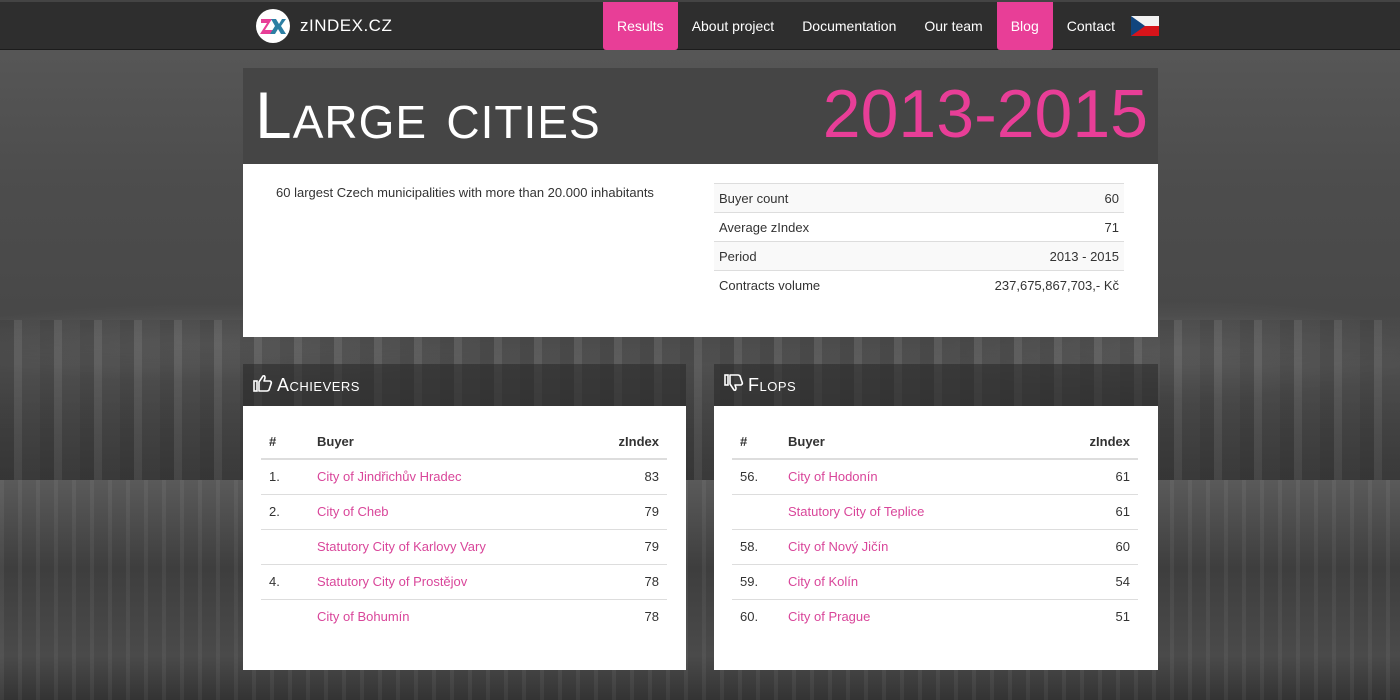 The image size is (1400, 700). I want to click on stat-value: 60, so click(1111, 198).